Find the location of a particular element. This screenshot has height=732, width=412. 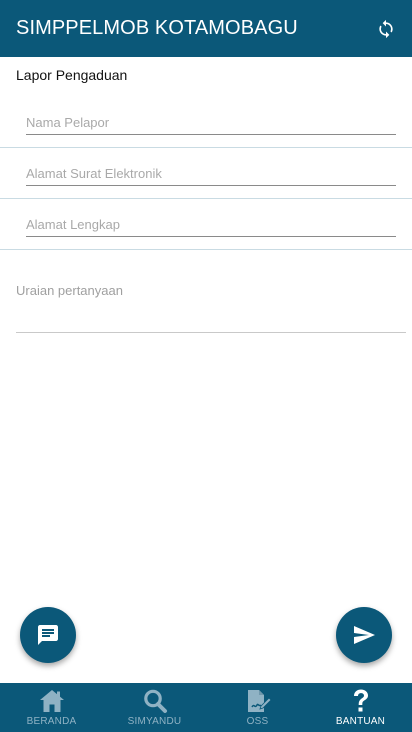

home-icon is located at coordinates (52, 701).